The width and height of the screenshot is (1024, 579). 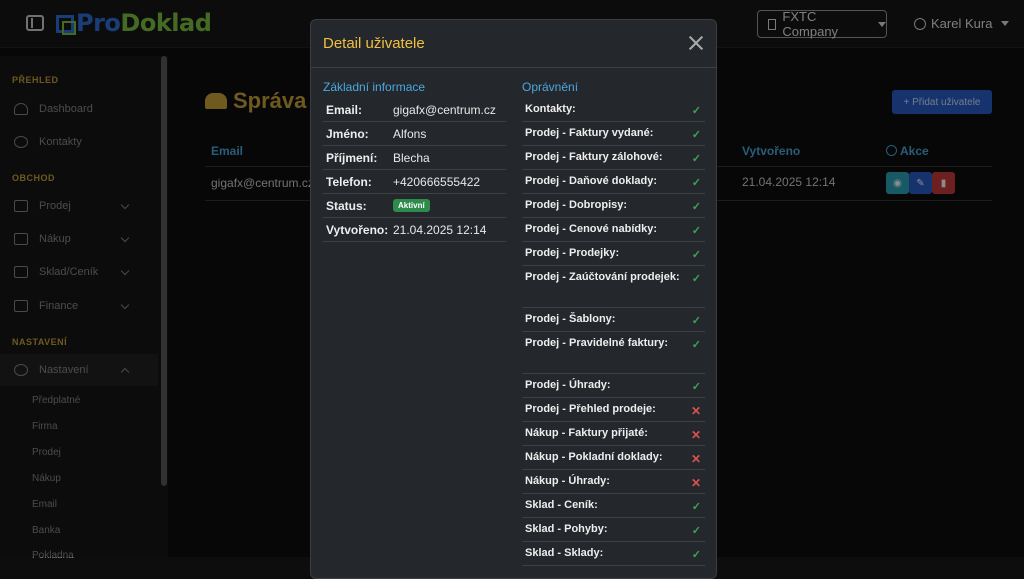 I want to click on info-row: Příjmení: Blecha, so click(x=414, y=158).